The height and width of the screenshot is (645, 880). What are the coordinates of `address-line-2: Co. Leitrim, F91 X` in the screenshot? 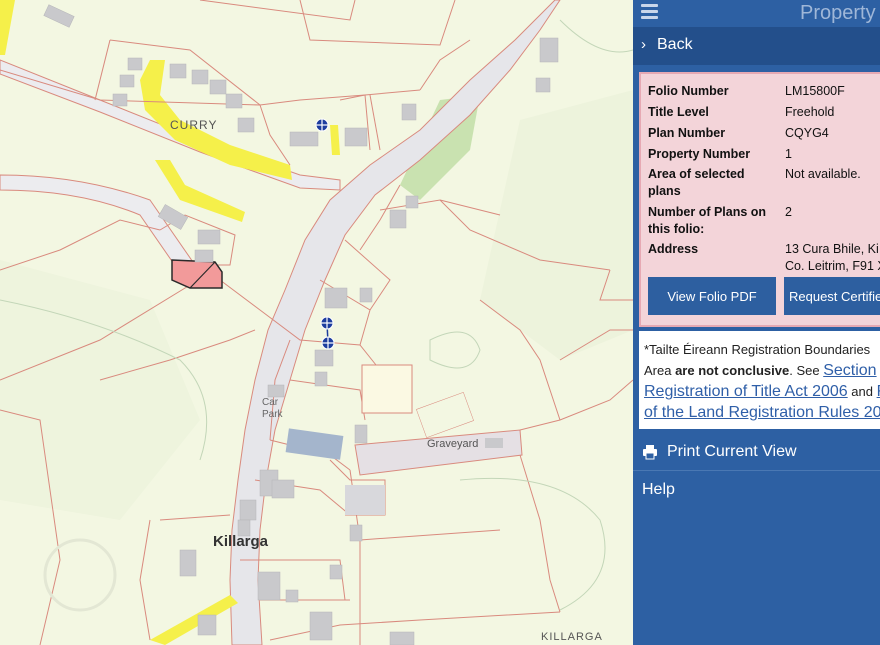 It's located at (832, 266).